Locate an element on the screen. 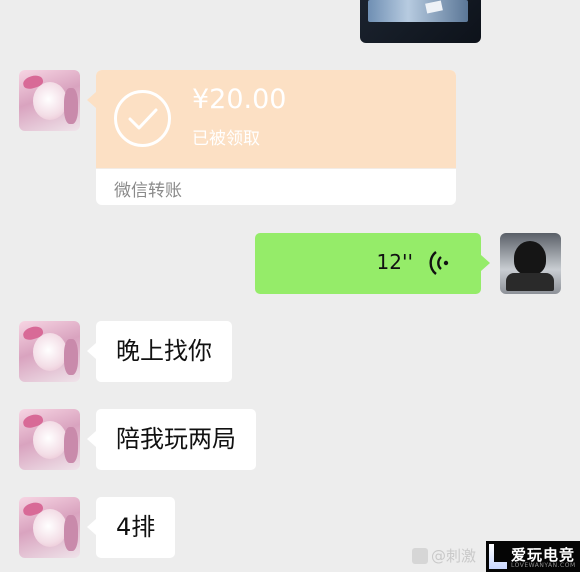 This screenshot has width=580, height=572. message-bubble: 陪我玩两局 is located at coordinates (176, 439).